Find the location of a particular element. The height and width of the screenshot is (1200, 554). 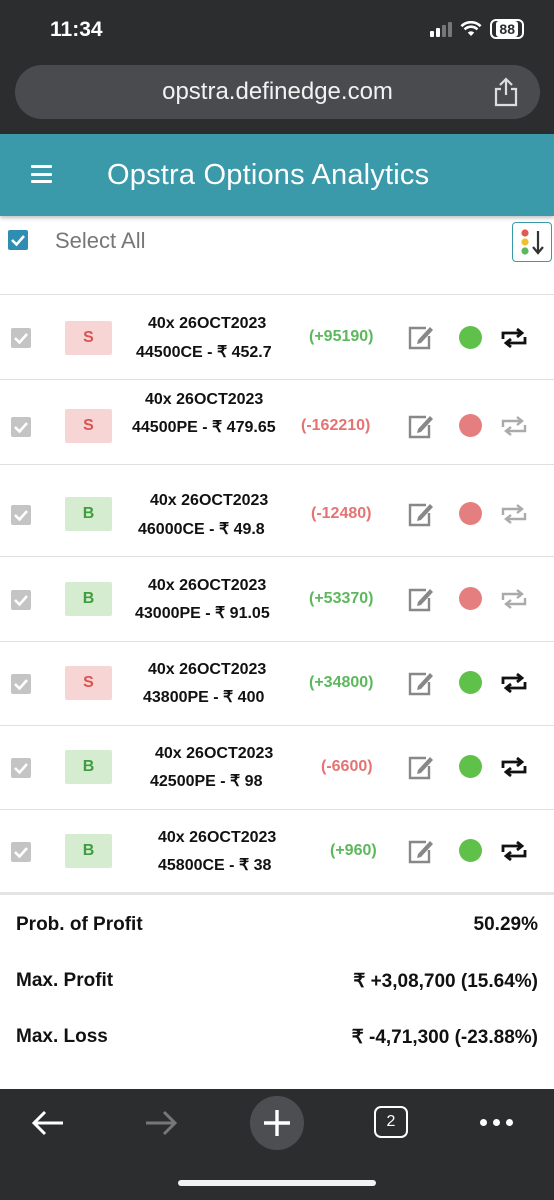

summary-label: Max. Profit is located at coordinates (65, 980).